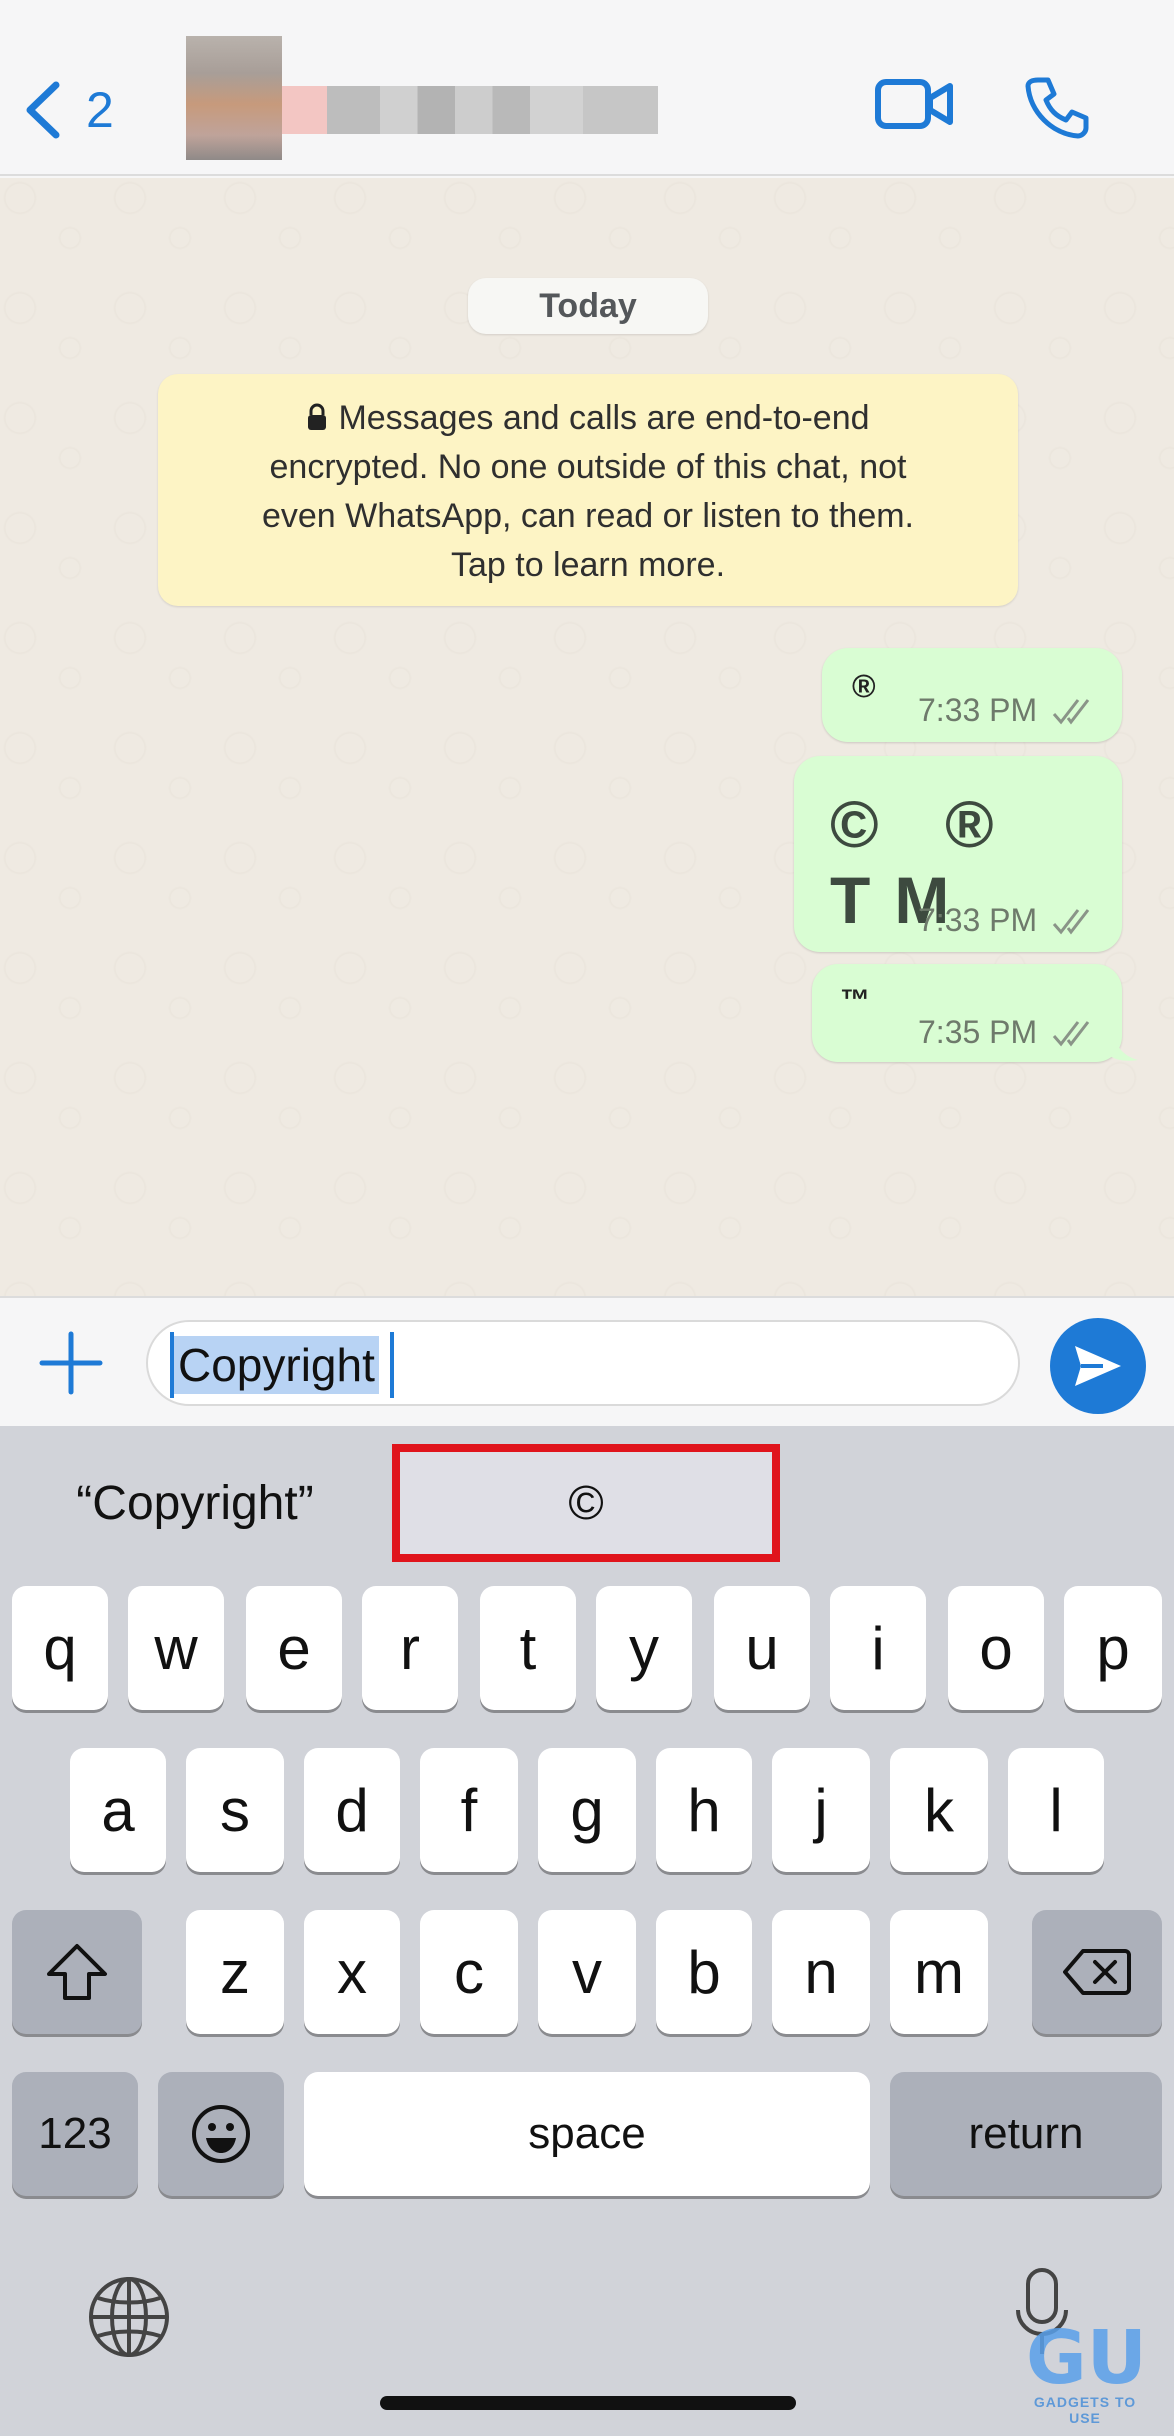 This screenshot has height=2436, width=1174. Describe the element at coordinates (821, 1810) in the screenshot. I see `key-j: j` at that location.